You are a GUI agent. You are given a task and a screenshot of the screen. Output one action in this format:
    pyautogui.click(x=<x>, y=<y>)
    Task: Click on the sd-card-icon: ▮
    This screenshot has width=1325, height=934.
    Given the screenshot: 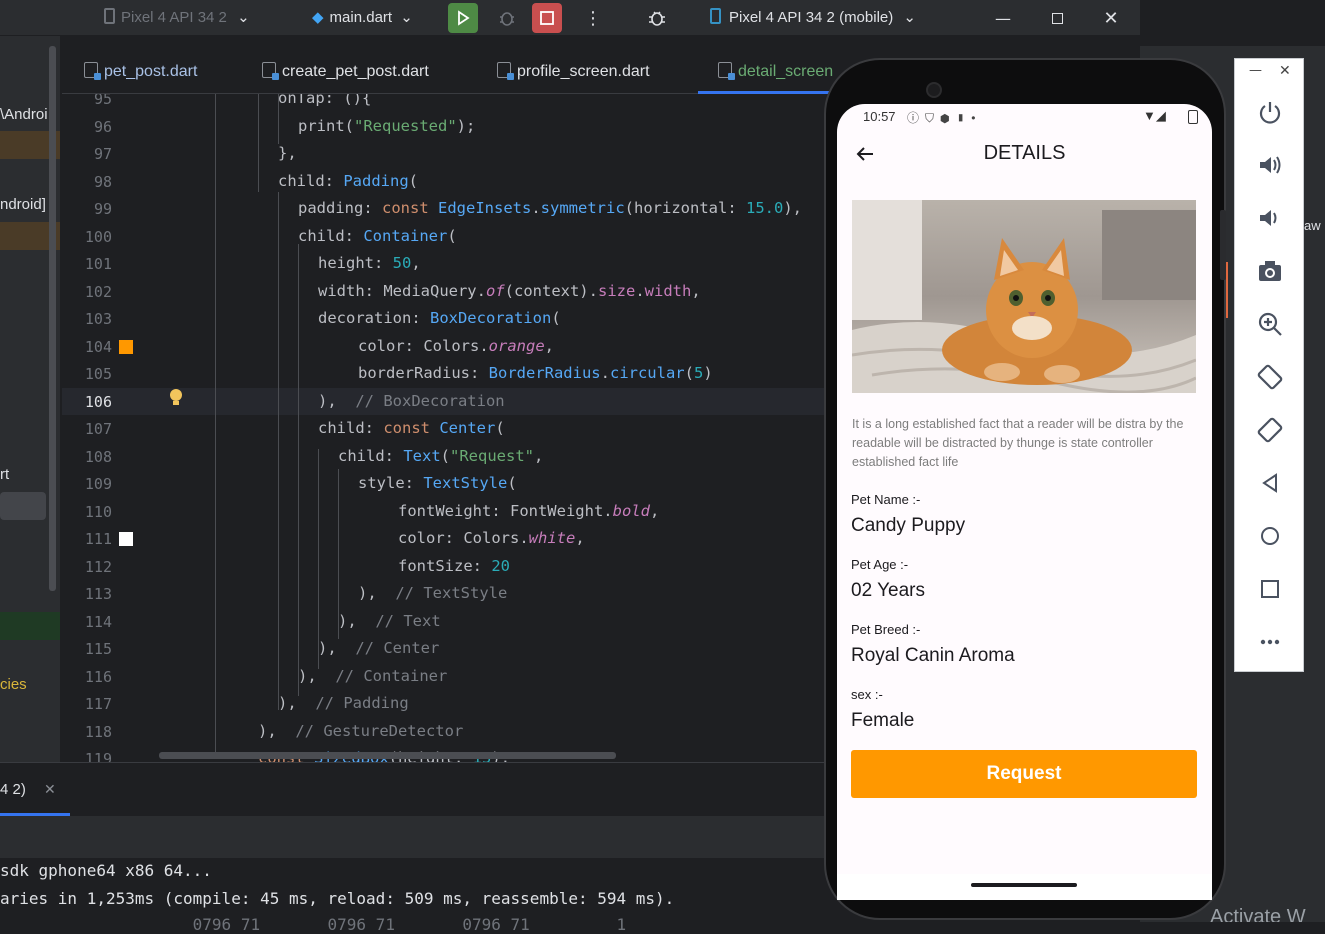 What is the action you would take?
    pyautogui.click(x=963, y=118)
    